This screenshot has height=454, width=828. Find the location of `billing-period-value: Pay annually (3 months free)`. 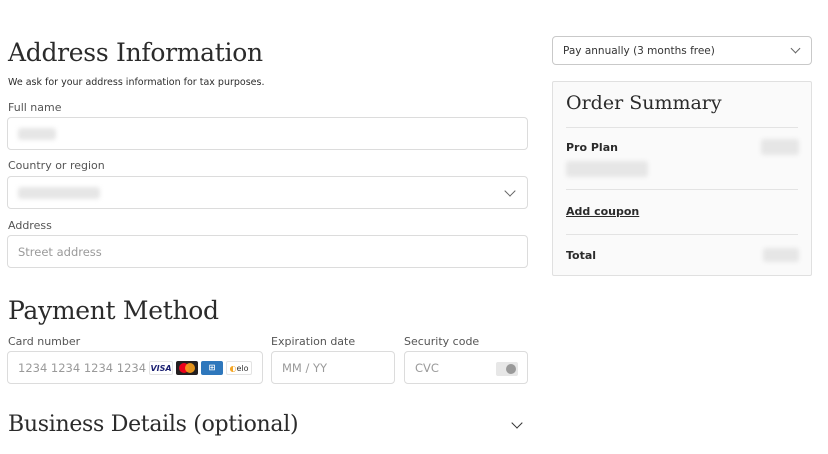

billing-period-value: Pay annually (3 months free) is located at coordinates (639, 50).